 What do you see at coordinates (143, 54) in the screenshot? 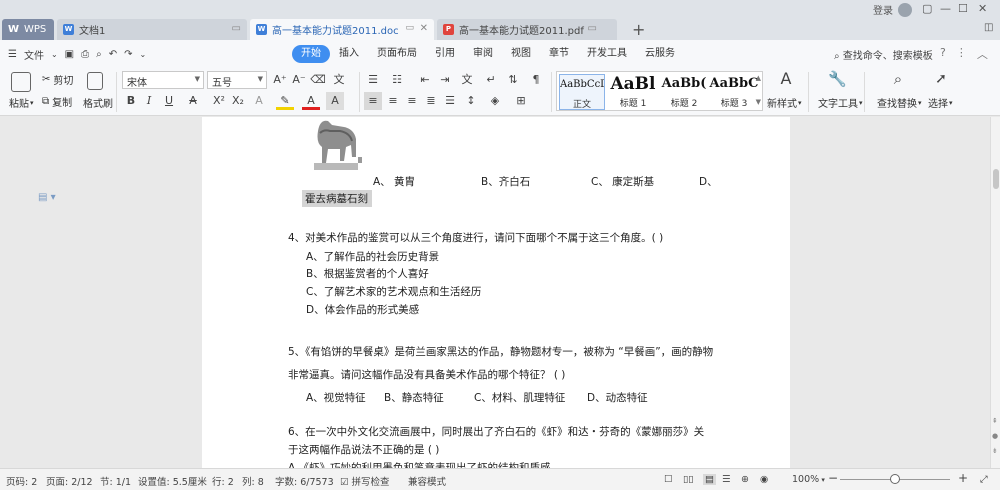
I see `customize-toolbar-icon: ⌄` at bounding box center [143, 54].